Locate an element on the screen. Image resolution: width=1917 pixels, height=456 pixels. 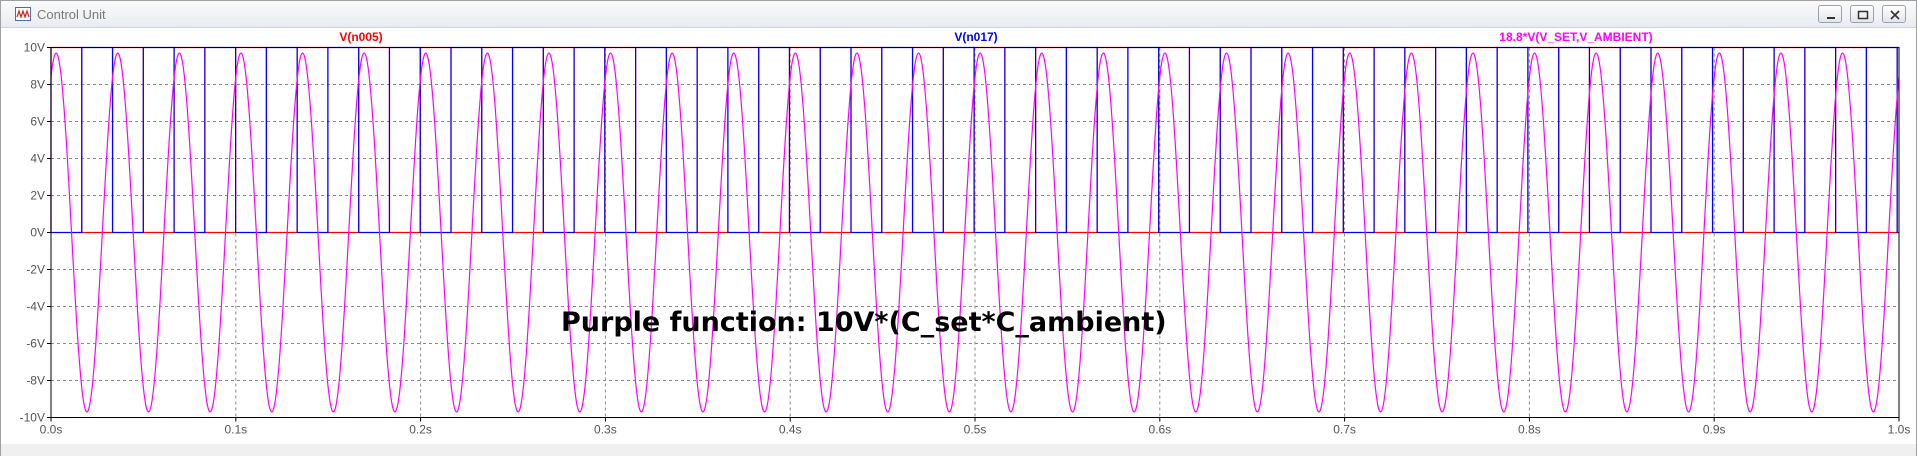
y-tick-label: -6V is located at coordinates (35, 344).